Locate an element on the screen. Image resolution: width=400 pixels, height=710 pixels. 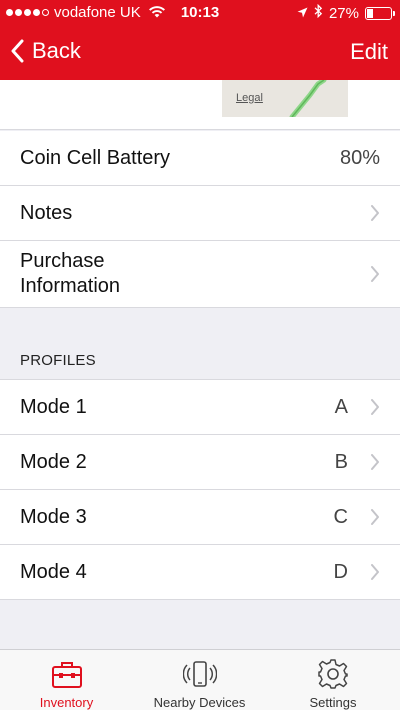
tab-bar: Inventory Nearby Devices Settings is located at coordinates (200, 679).